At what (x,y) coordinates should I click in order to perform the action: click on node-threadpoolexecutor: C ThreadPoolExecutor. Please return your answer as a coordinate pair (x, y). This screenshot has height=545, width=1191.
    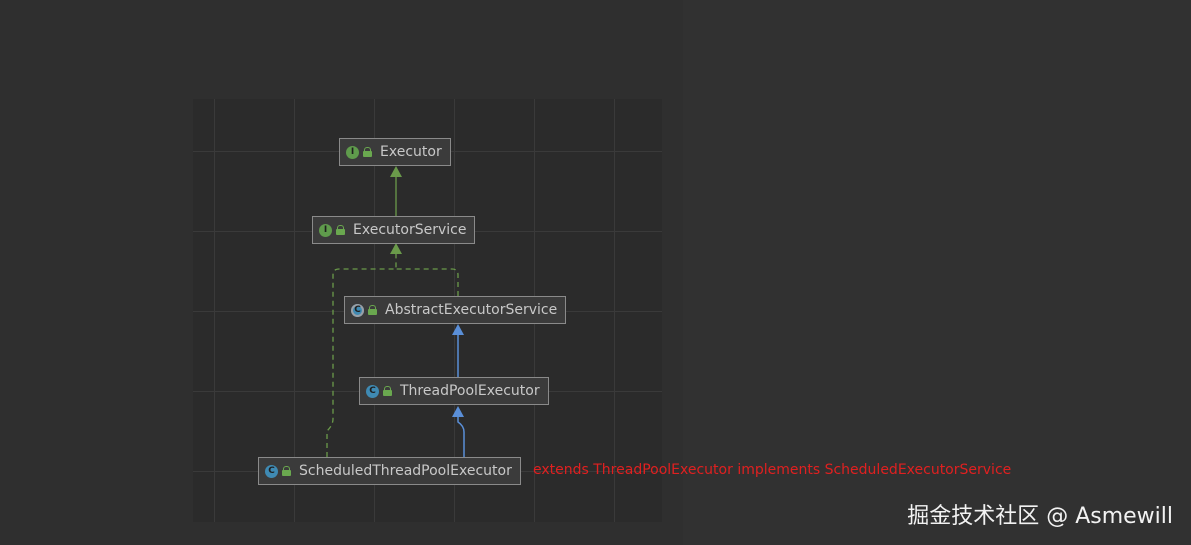
    Looking at the image, I should click on (454, 391).